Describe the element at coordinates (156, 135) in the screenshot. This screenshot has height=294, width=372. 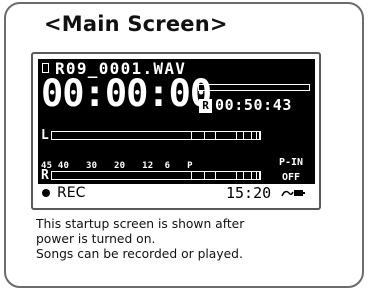
I see `level-meter-left` at that location.